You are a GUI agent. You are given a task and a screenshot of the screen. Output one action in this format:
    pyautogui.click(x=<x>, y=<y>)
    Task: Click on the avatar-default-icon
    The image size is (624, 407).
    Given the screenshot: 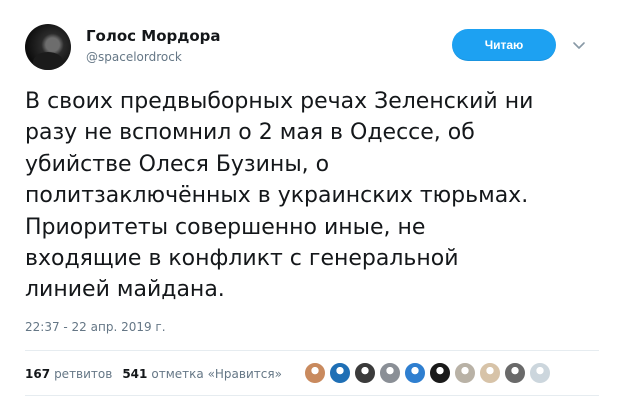 What is the action you would take?
    pyautogui.click(x=540, y=373)
    